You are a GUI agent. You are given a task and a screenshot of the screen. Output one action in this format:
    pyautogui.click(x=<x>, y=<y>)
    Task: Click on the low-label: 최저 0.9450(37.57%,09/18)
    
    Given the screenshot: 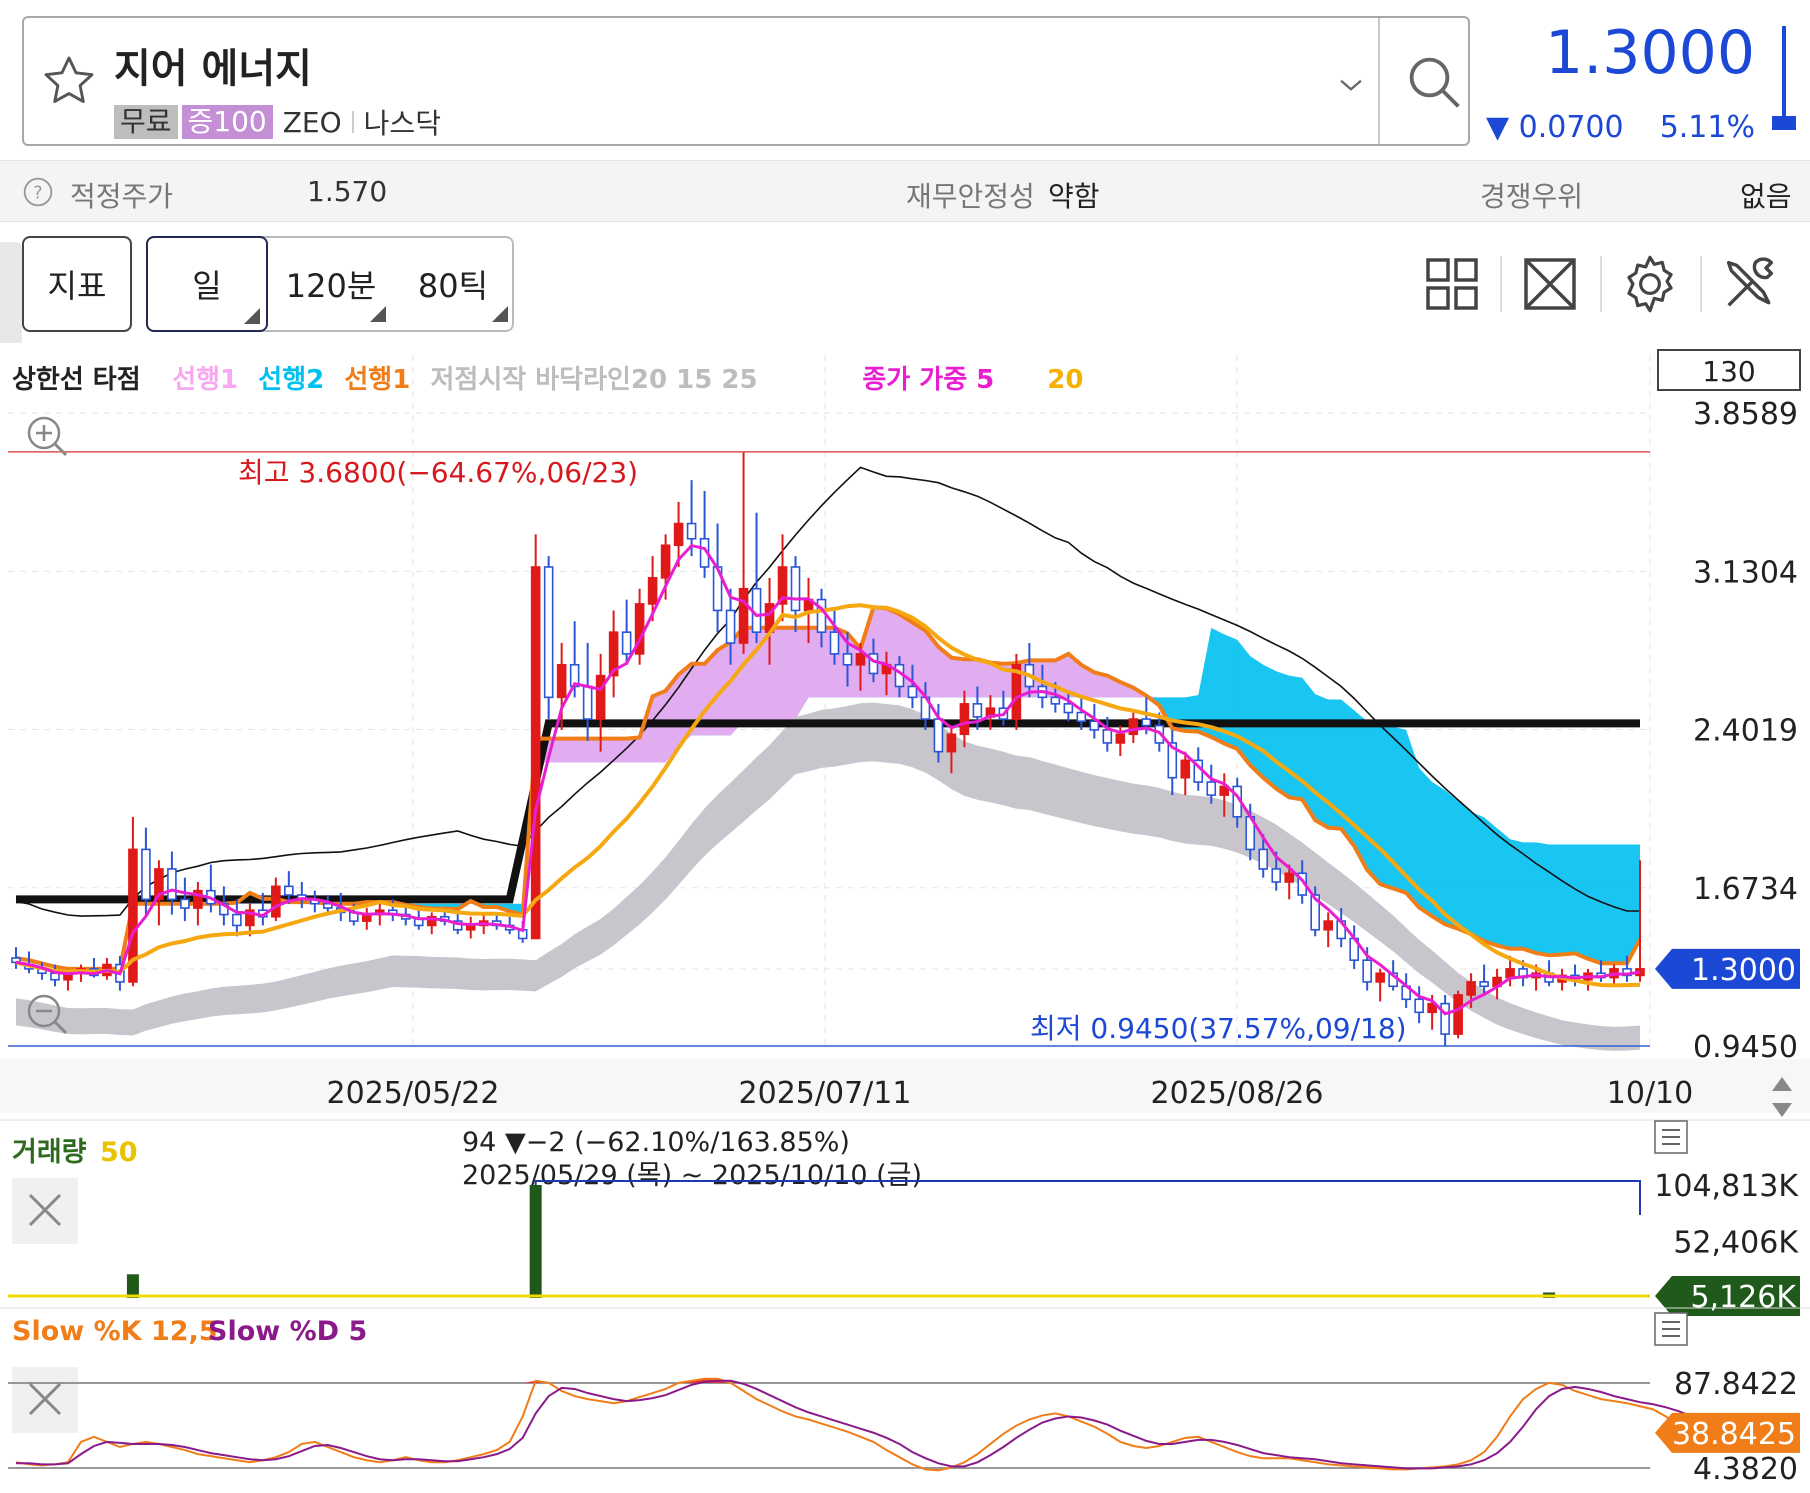 What is the action you would take?
    pyautogui.click(x=1218, y=1028)
    